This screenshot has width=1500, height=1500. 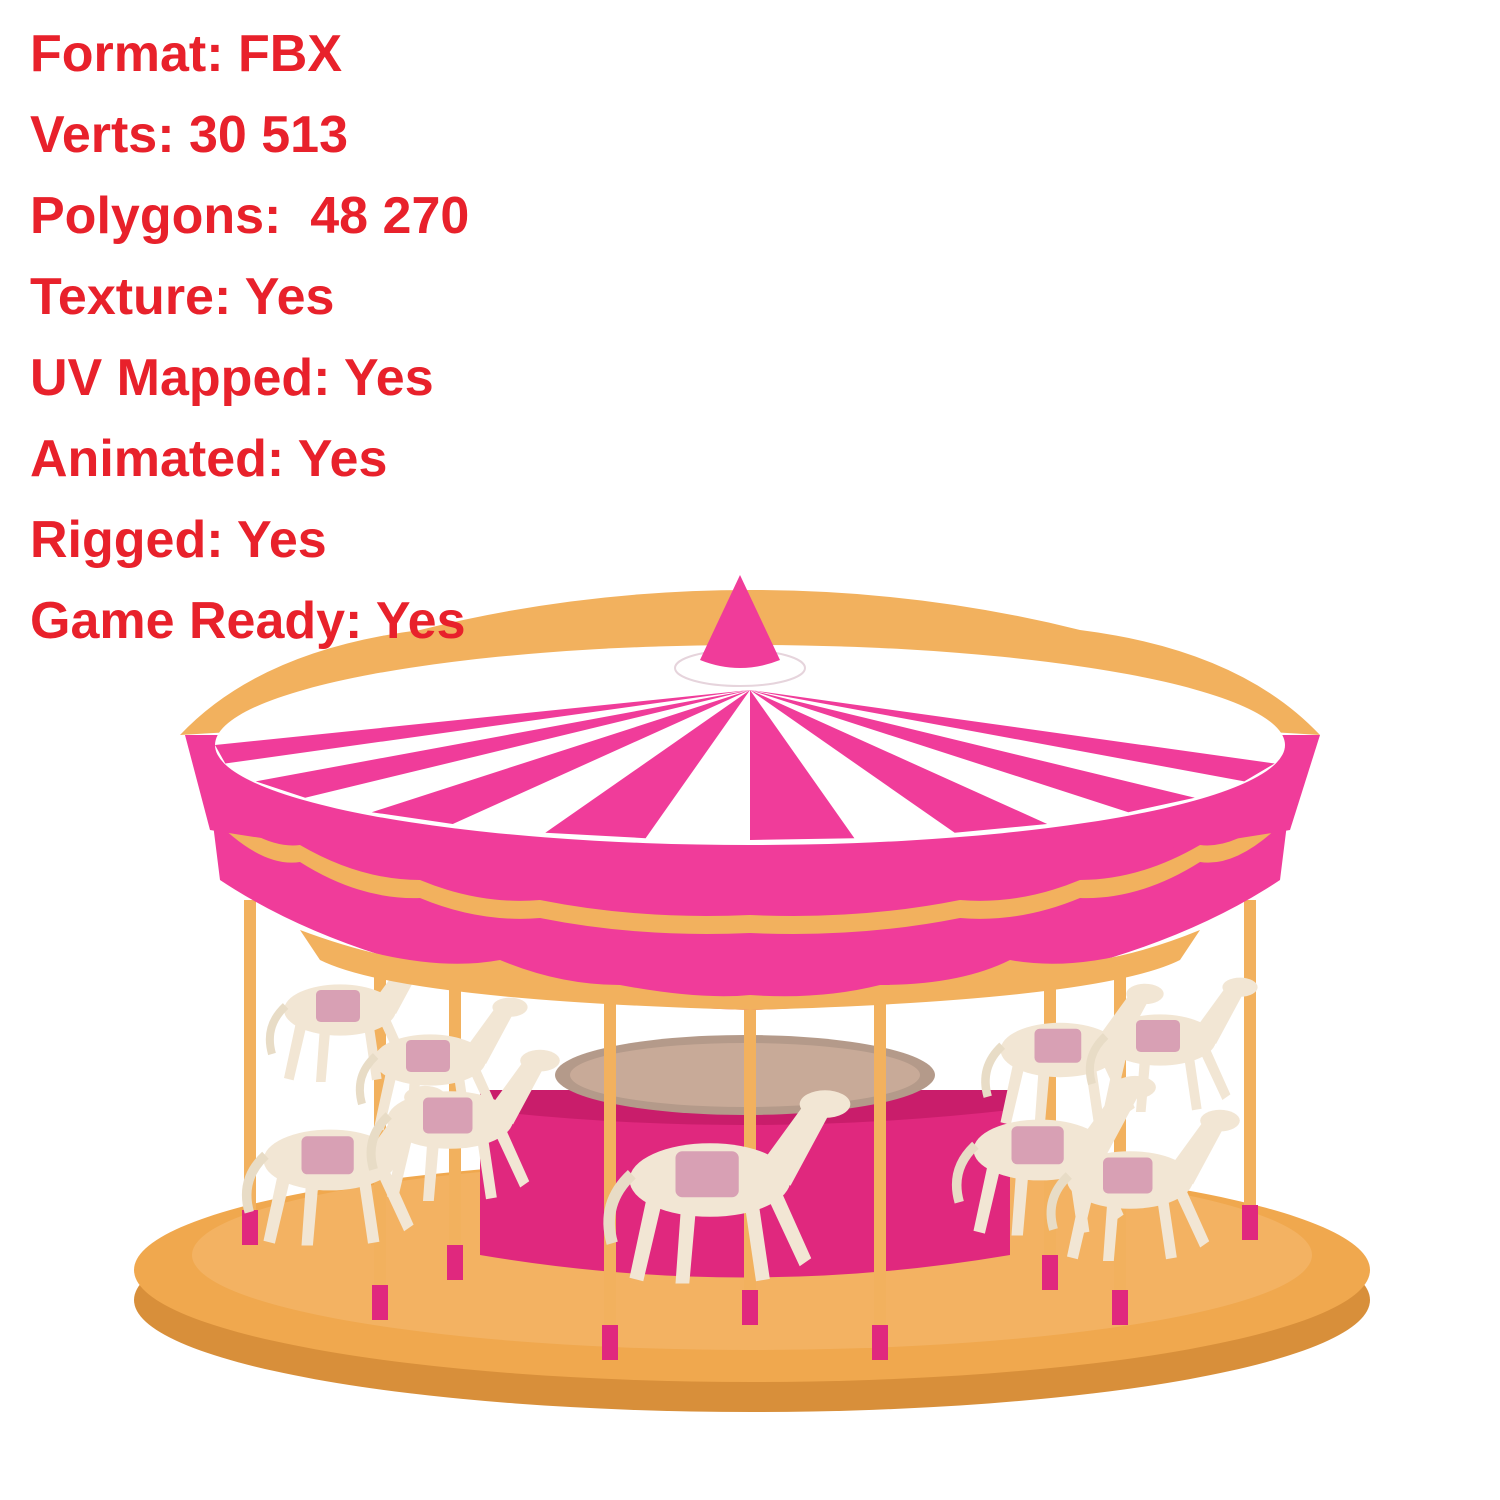 I want to click on spec-polygons: Polygons: 48 270, so click(x=250, y=216).